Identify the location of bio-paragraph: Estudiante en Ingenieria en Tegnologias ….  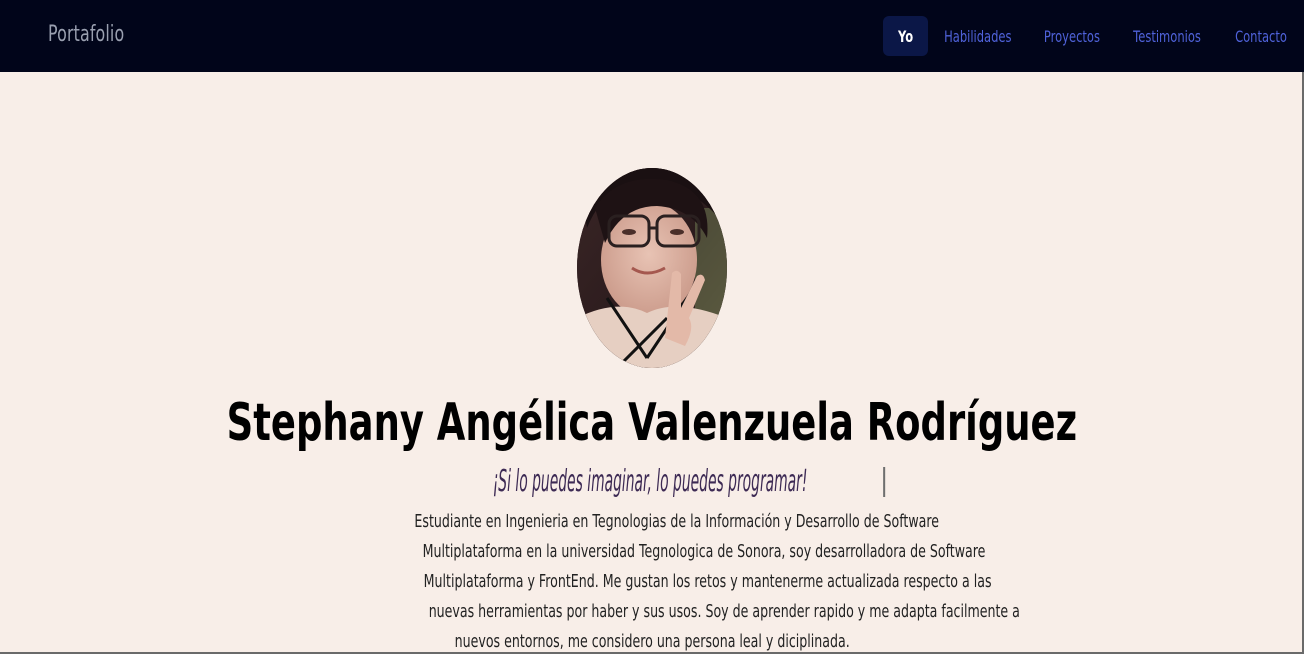
(661, 580).